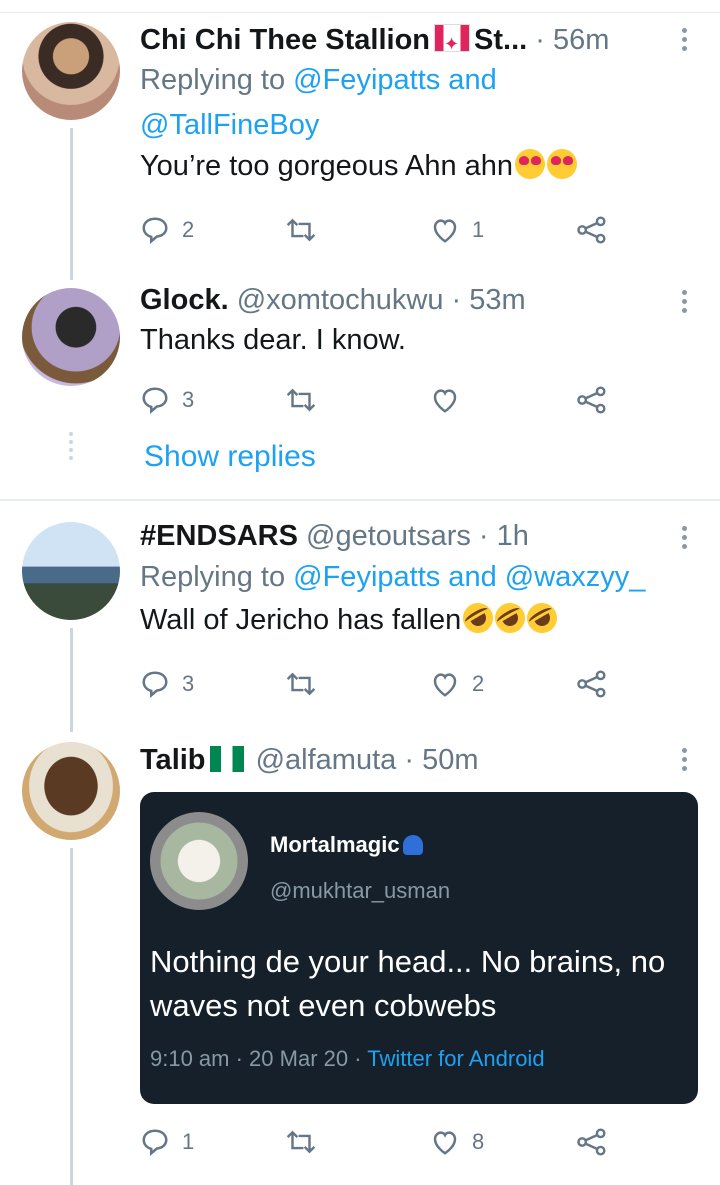 This screenshot has height=1185, width=720. I want to click on mention-link: @Feyipatts and @waxzyy_, so click(469, 577).